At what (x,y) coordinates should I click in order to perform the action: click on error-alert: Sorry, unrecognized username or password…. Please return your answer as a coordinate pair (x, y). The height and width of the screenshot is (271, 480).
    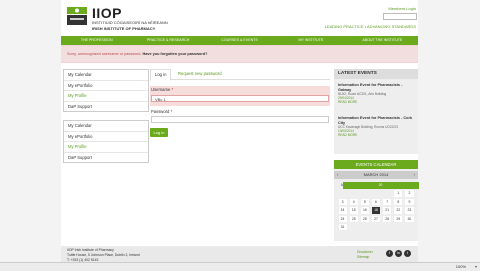
    Looking at the image, I should click on (239, 54).